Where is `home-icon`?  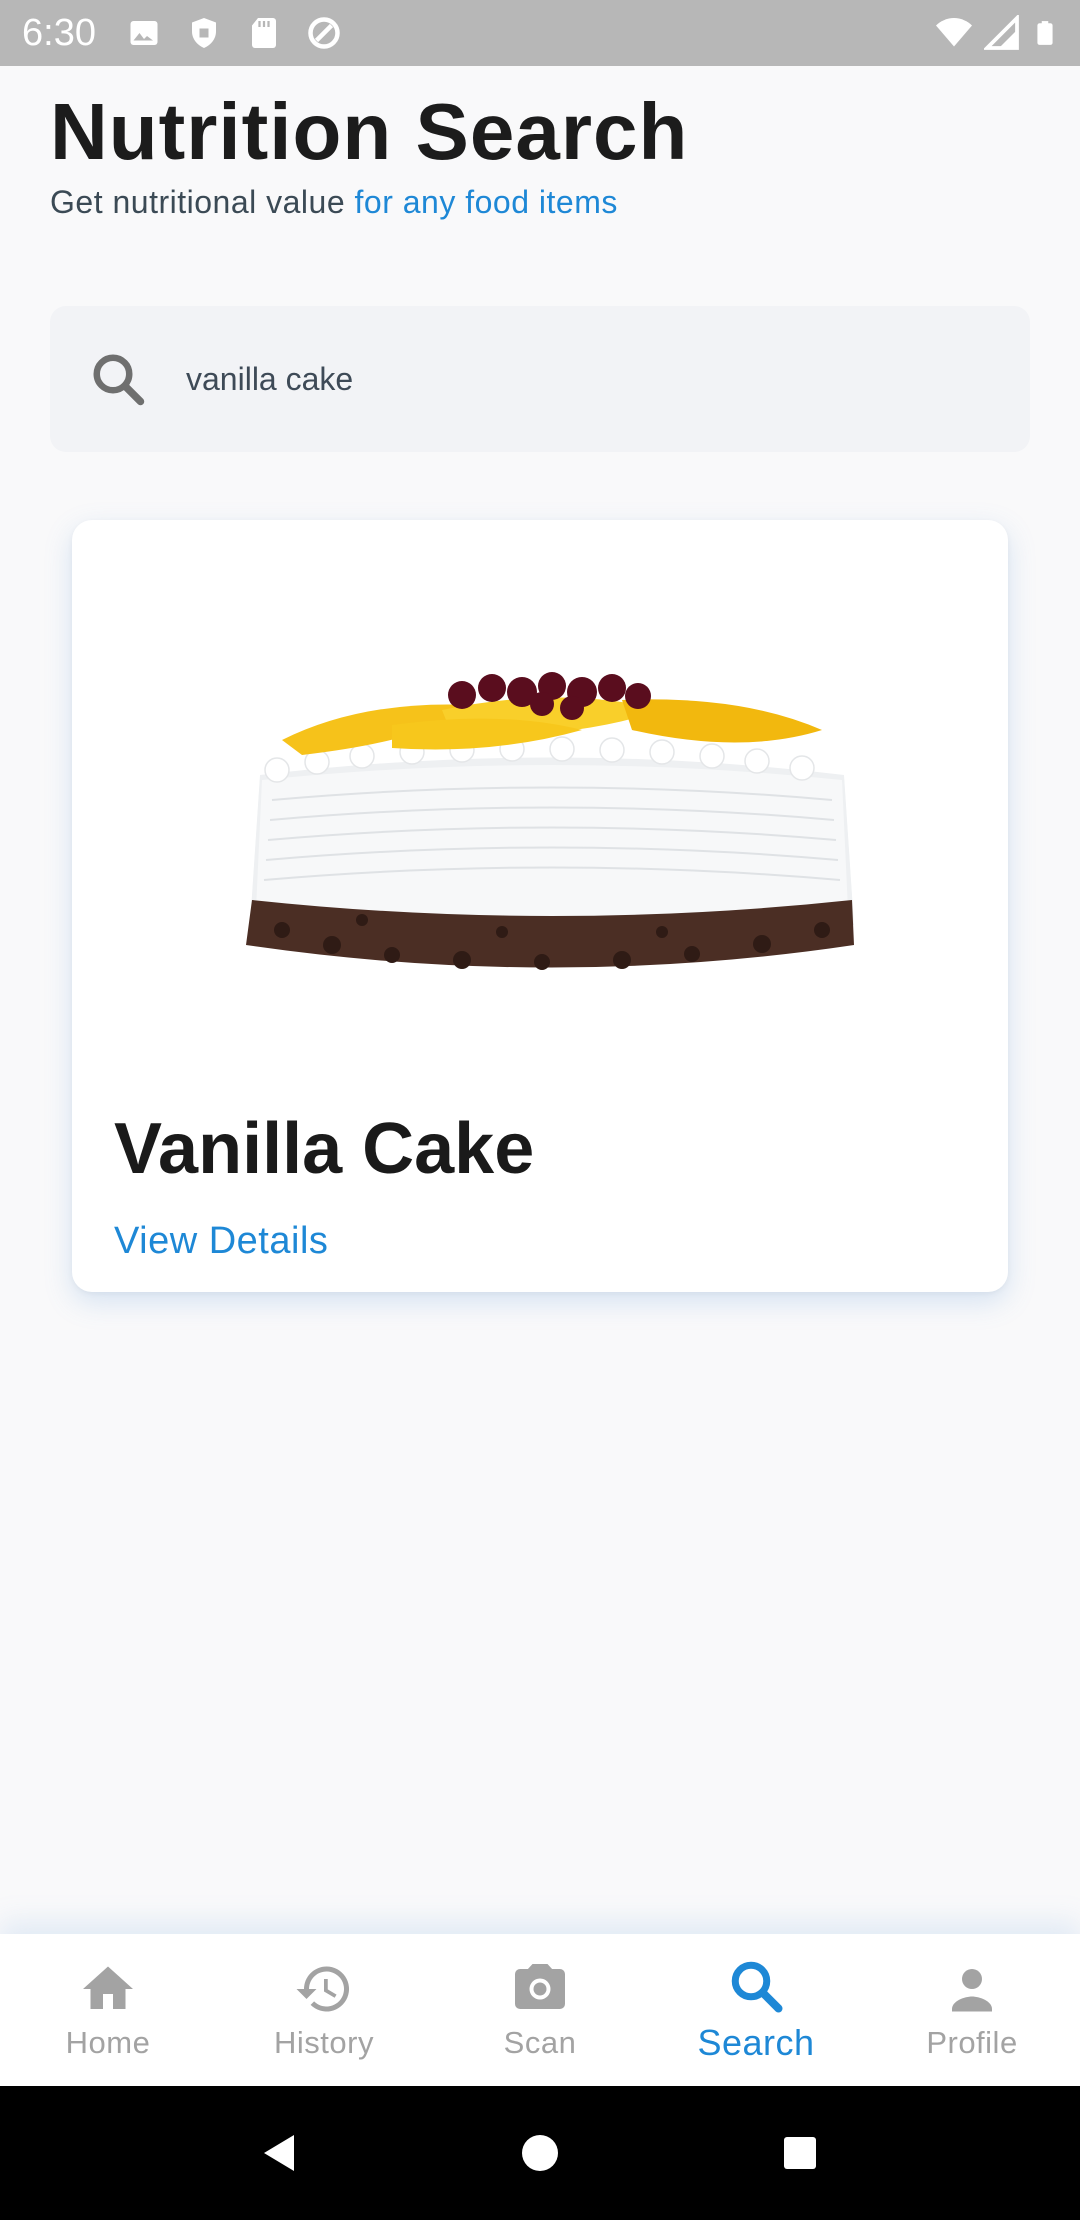
home-icon is located at coordinates (108, 1987).